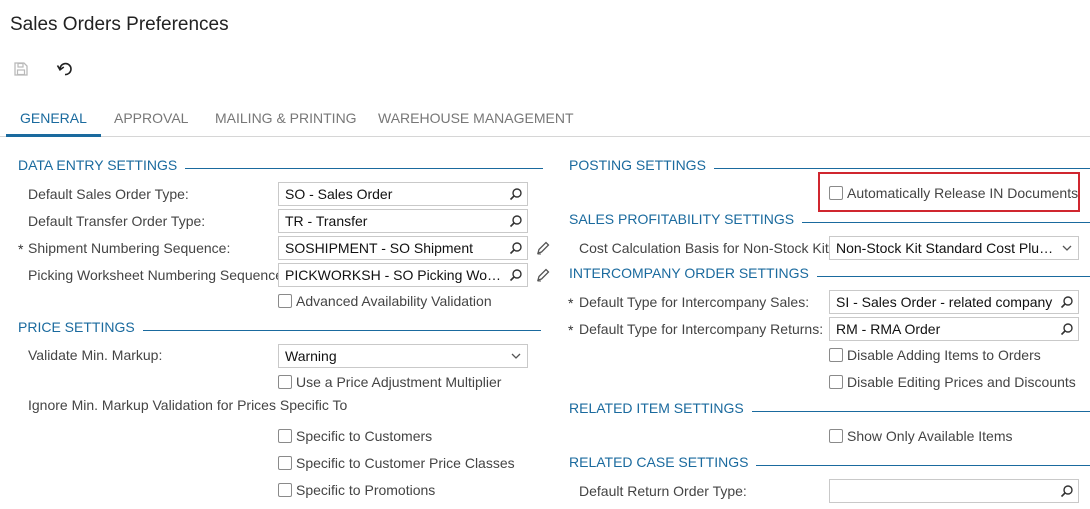 This screenshot has height=509, width=1090. Describe the element at coordinates (921, 436) in the screenshot. I see `show-only-available-items-checkbox: Show Only Available Items` at that location.